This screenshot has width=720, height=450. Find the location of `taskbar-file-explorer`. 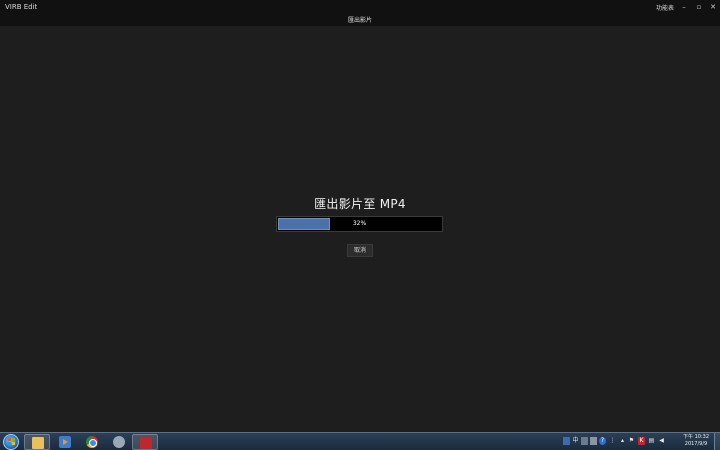

taskbar-file-explorer is located at coordinates (37, 442).